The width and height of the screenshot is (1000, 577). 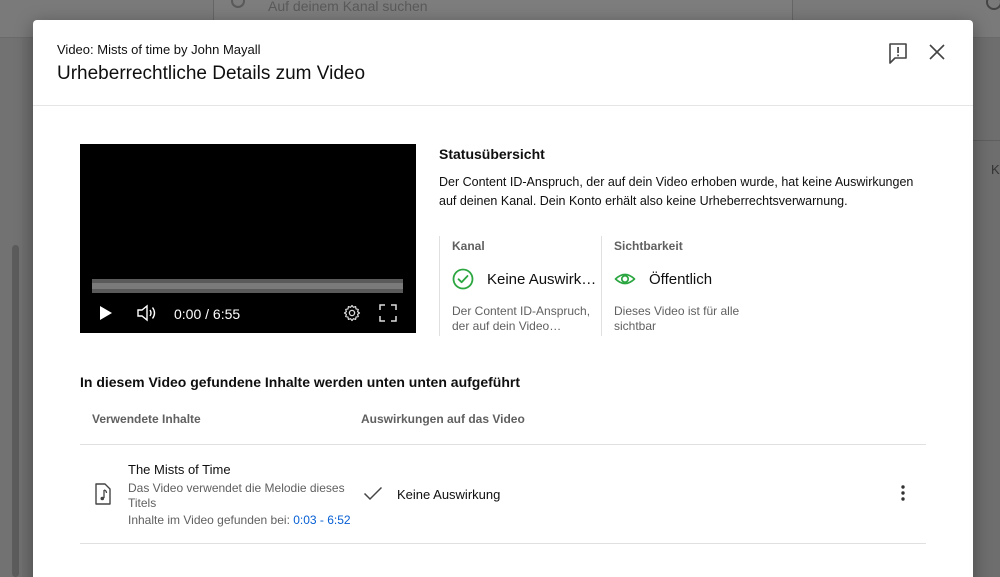 What do you see at coordinates (625, 281) in the screenshot?
I see `eye-icon` at bounding box center [625, 281].